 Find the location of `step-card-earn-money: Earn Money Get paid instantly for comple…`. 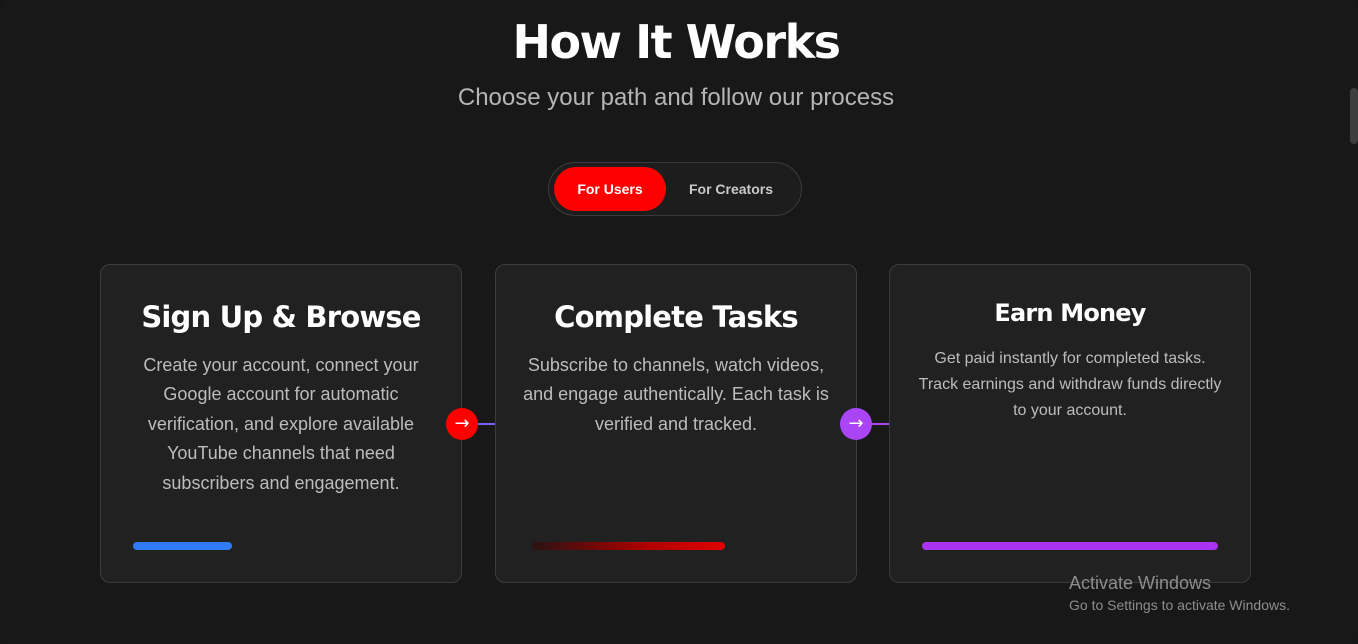

step-card-earn-money: Earn Money Get paid instantly for comple… is located at coordinates (1070, 423).